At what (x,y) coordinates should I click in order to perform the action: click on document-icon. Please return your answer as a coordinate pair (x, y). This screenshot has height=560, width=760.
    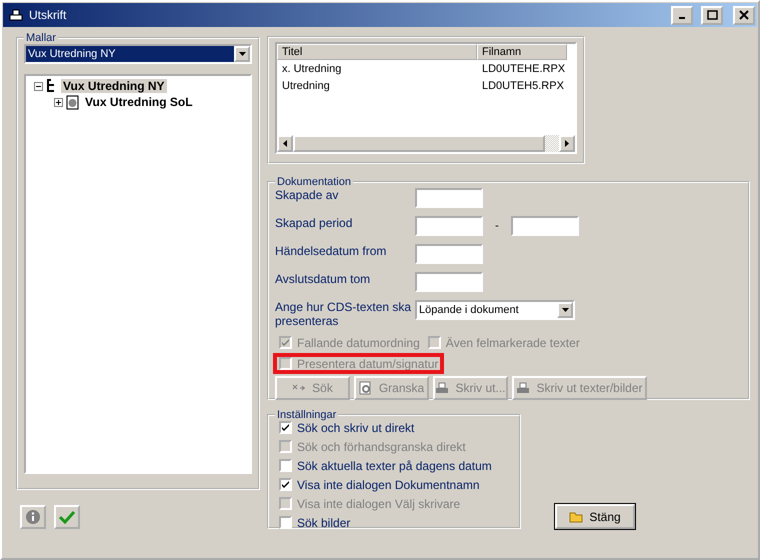
    Looking at the image, I should click on (73, 102).